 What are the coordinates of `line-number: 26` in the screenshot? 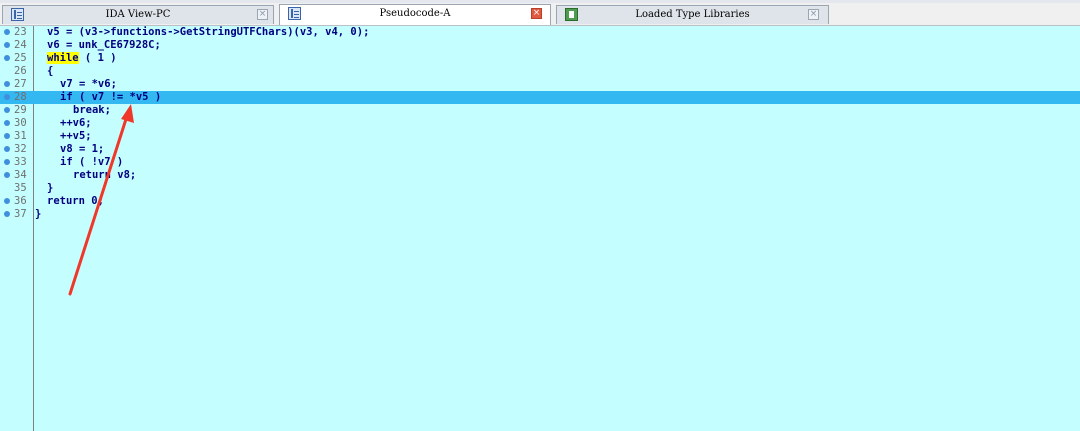 It's located at (20, 71).